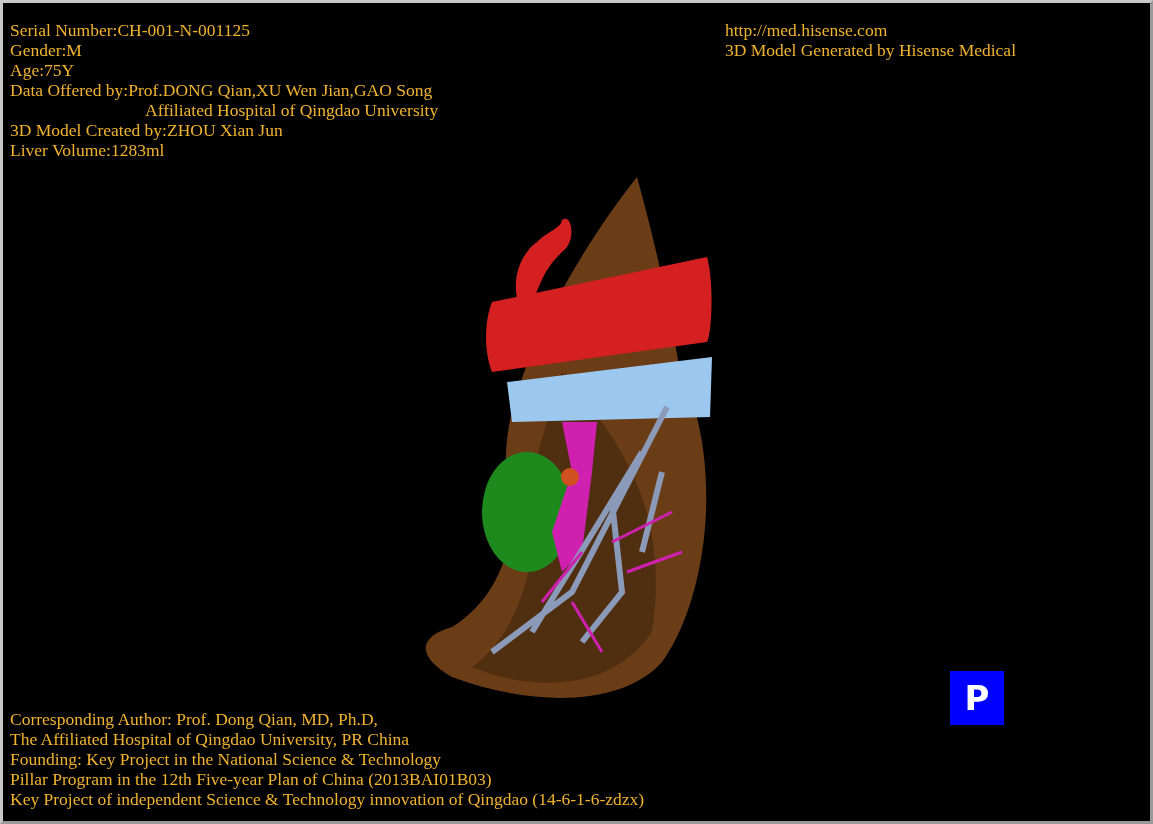 The height and width of the screenshot is (824, 1153). I want to click on info-text: Liver Volume:1283ml, so click(88, 150).